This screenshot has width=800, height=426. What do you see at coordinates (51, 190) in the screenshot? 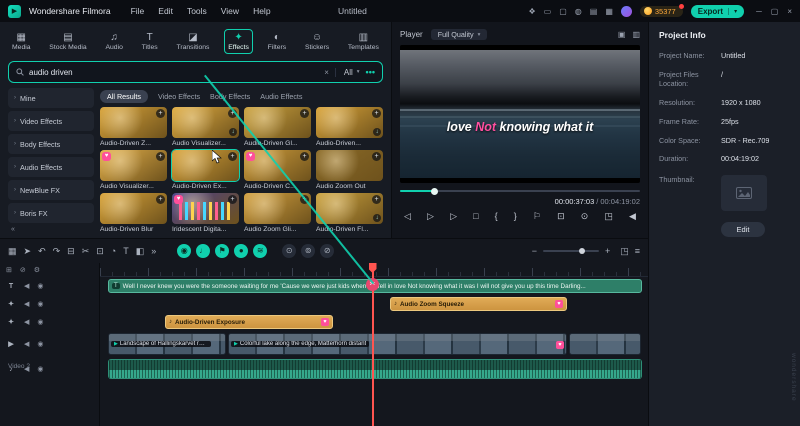
I see `category-newblue-fx: › NewBlue FX` at bounding box center [51, 190].